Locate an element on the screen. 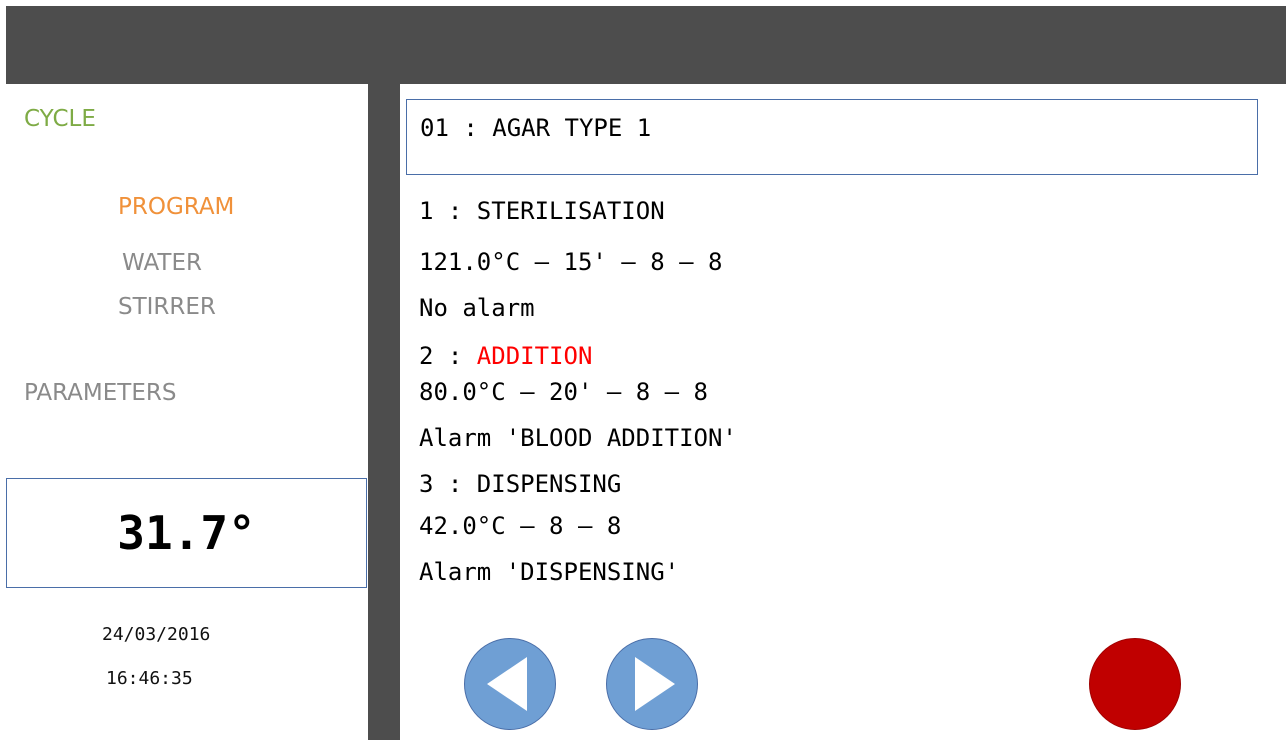  step-2-params: 80.0°C – 20' – 8 – 8 is located at coordinates (563, 392).